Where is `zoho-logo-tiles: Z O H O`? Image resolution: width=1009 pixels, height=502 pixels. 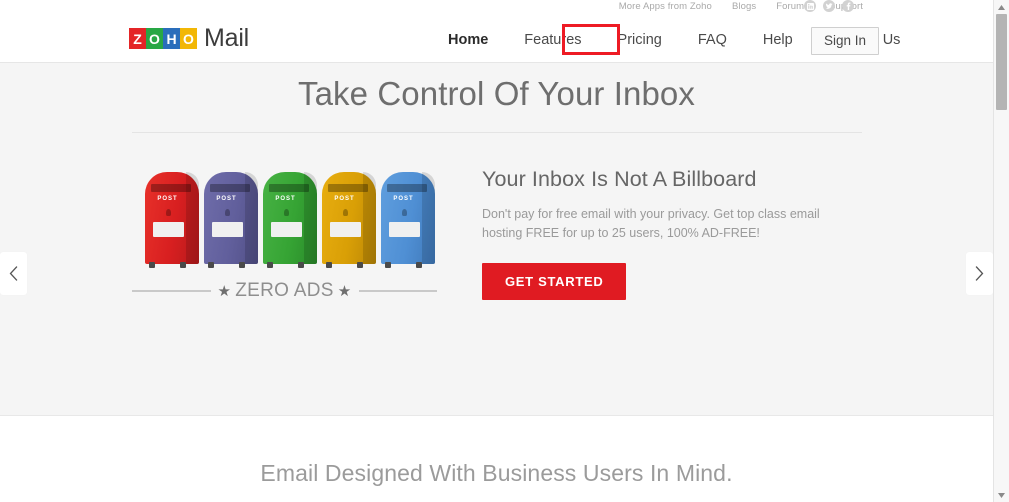 zoho-logo-tiles: Z O H O is located at coordinates (163, 38).